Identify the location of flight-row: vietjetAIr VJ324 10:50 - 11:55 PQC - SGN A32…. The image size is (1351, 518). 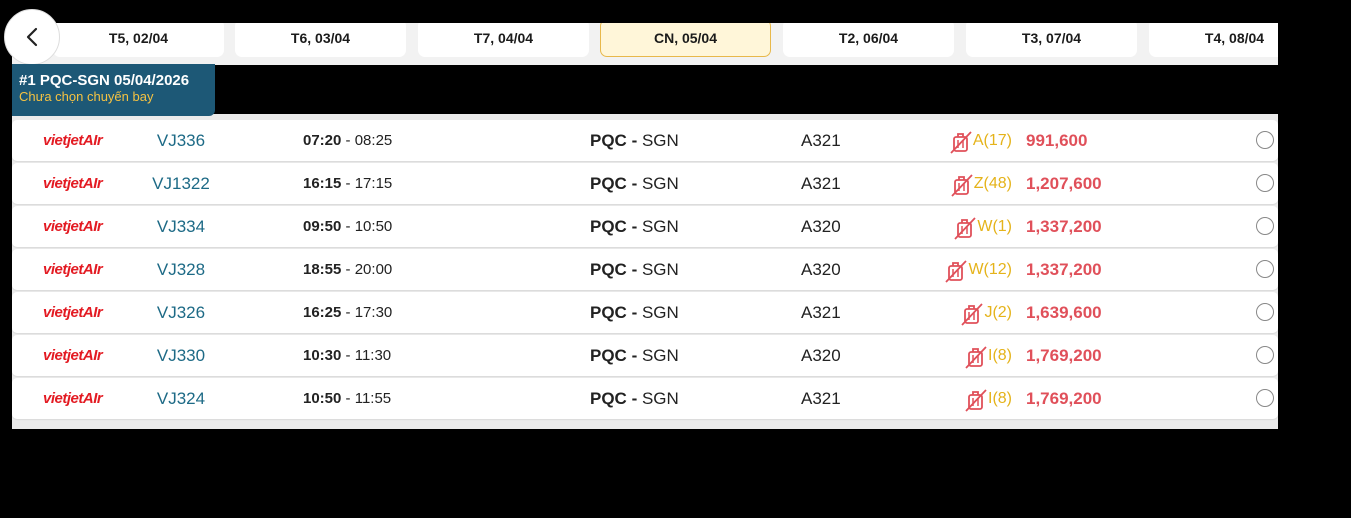
(645, 398).